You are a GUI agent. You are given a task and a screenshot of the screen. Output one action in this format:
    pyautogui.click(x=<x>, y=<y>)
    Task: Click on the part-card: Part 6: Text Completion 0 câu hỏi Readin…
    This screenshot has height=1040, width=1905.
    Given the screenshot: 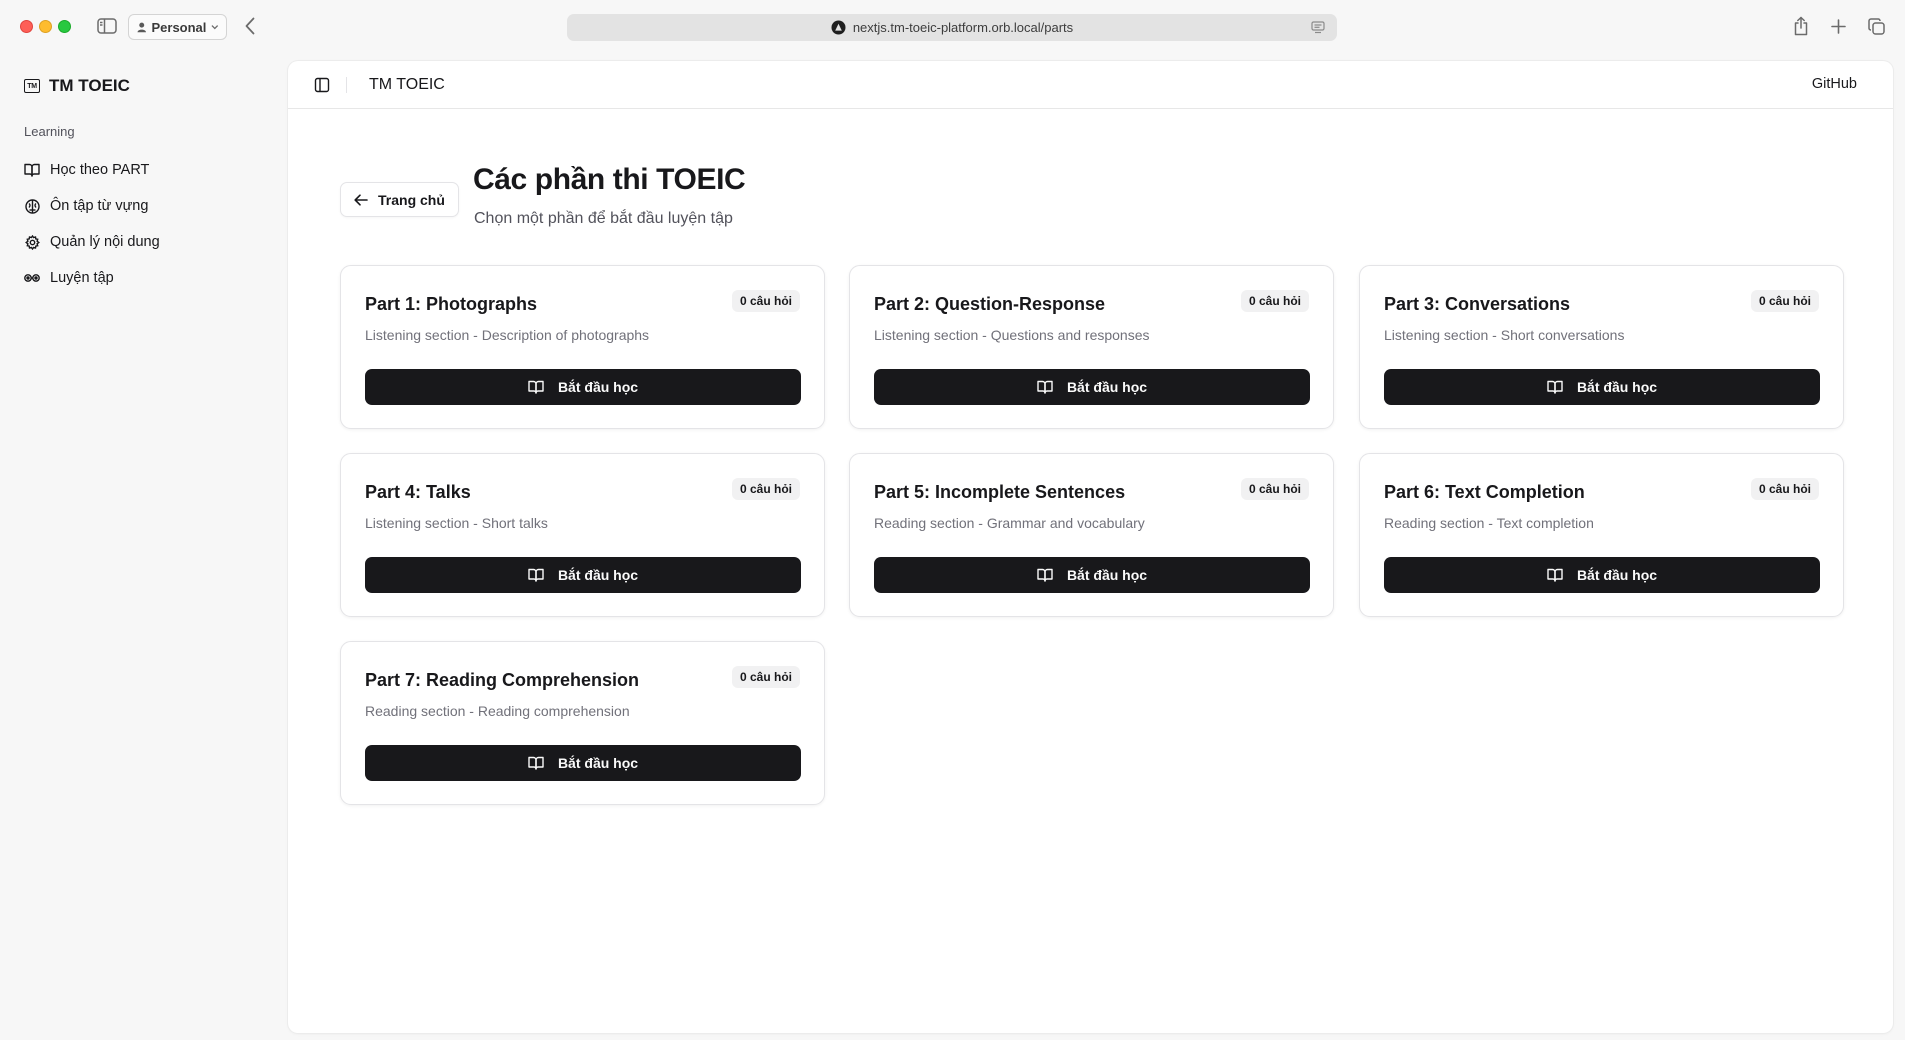 What is the action you would take?
    pyautogui.click(x=1601, y=535)
    